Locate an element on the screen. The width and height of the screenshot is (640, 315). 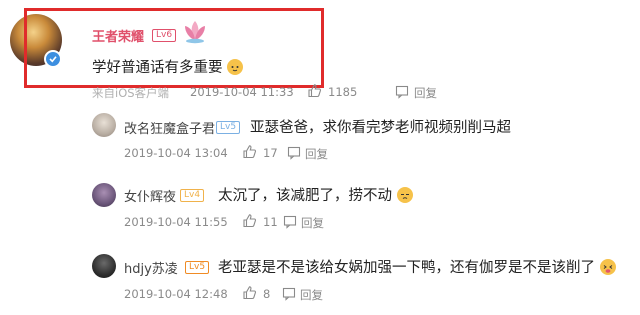
comment-source: 来自iOS客户端 is located at coordinates (131, 93).